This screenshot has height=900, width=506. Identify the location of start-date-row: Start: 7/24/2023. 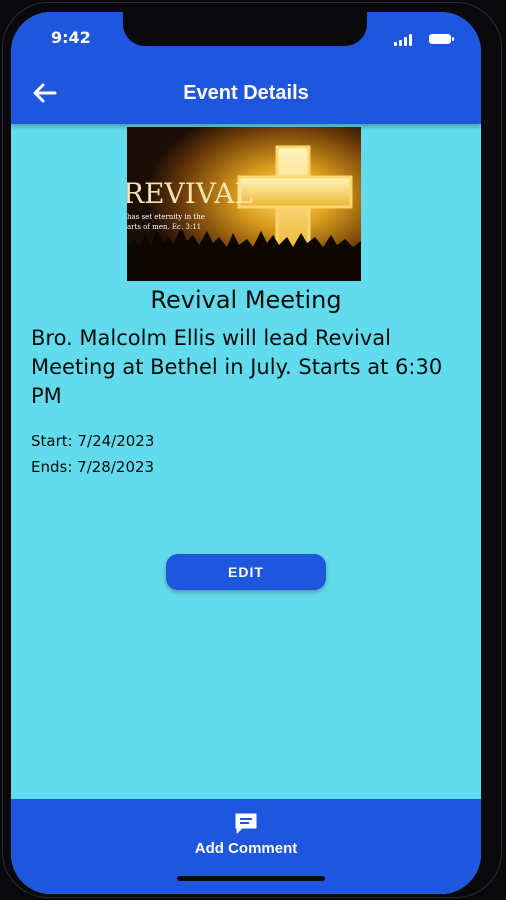
(92, 441).